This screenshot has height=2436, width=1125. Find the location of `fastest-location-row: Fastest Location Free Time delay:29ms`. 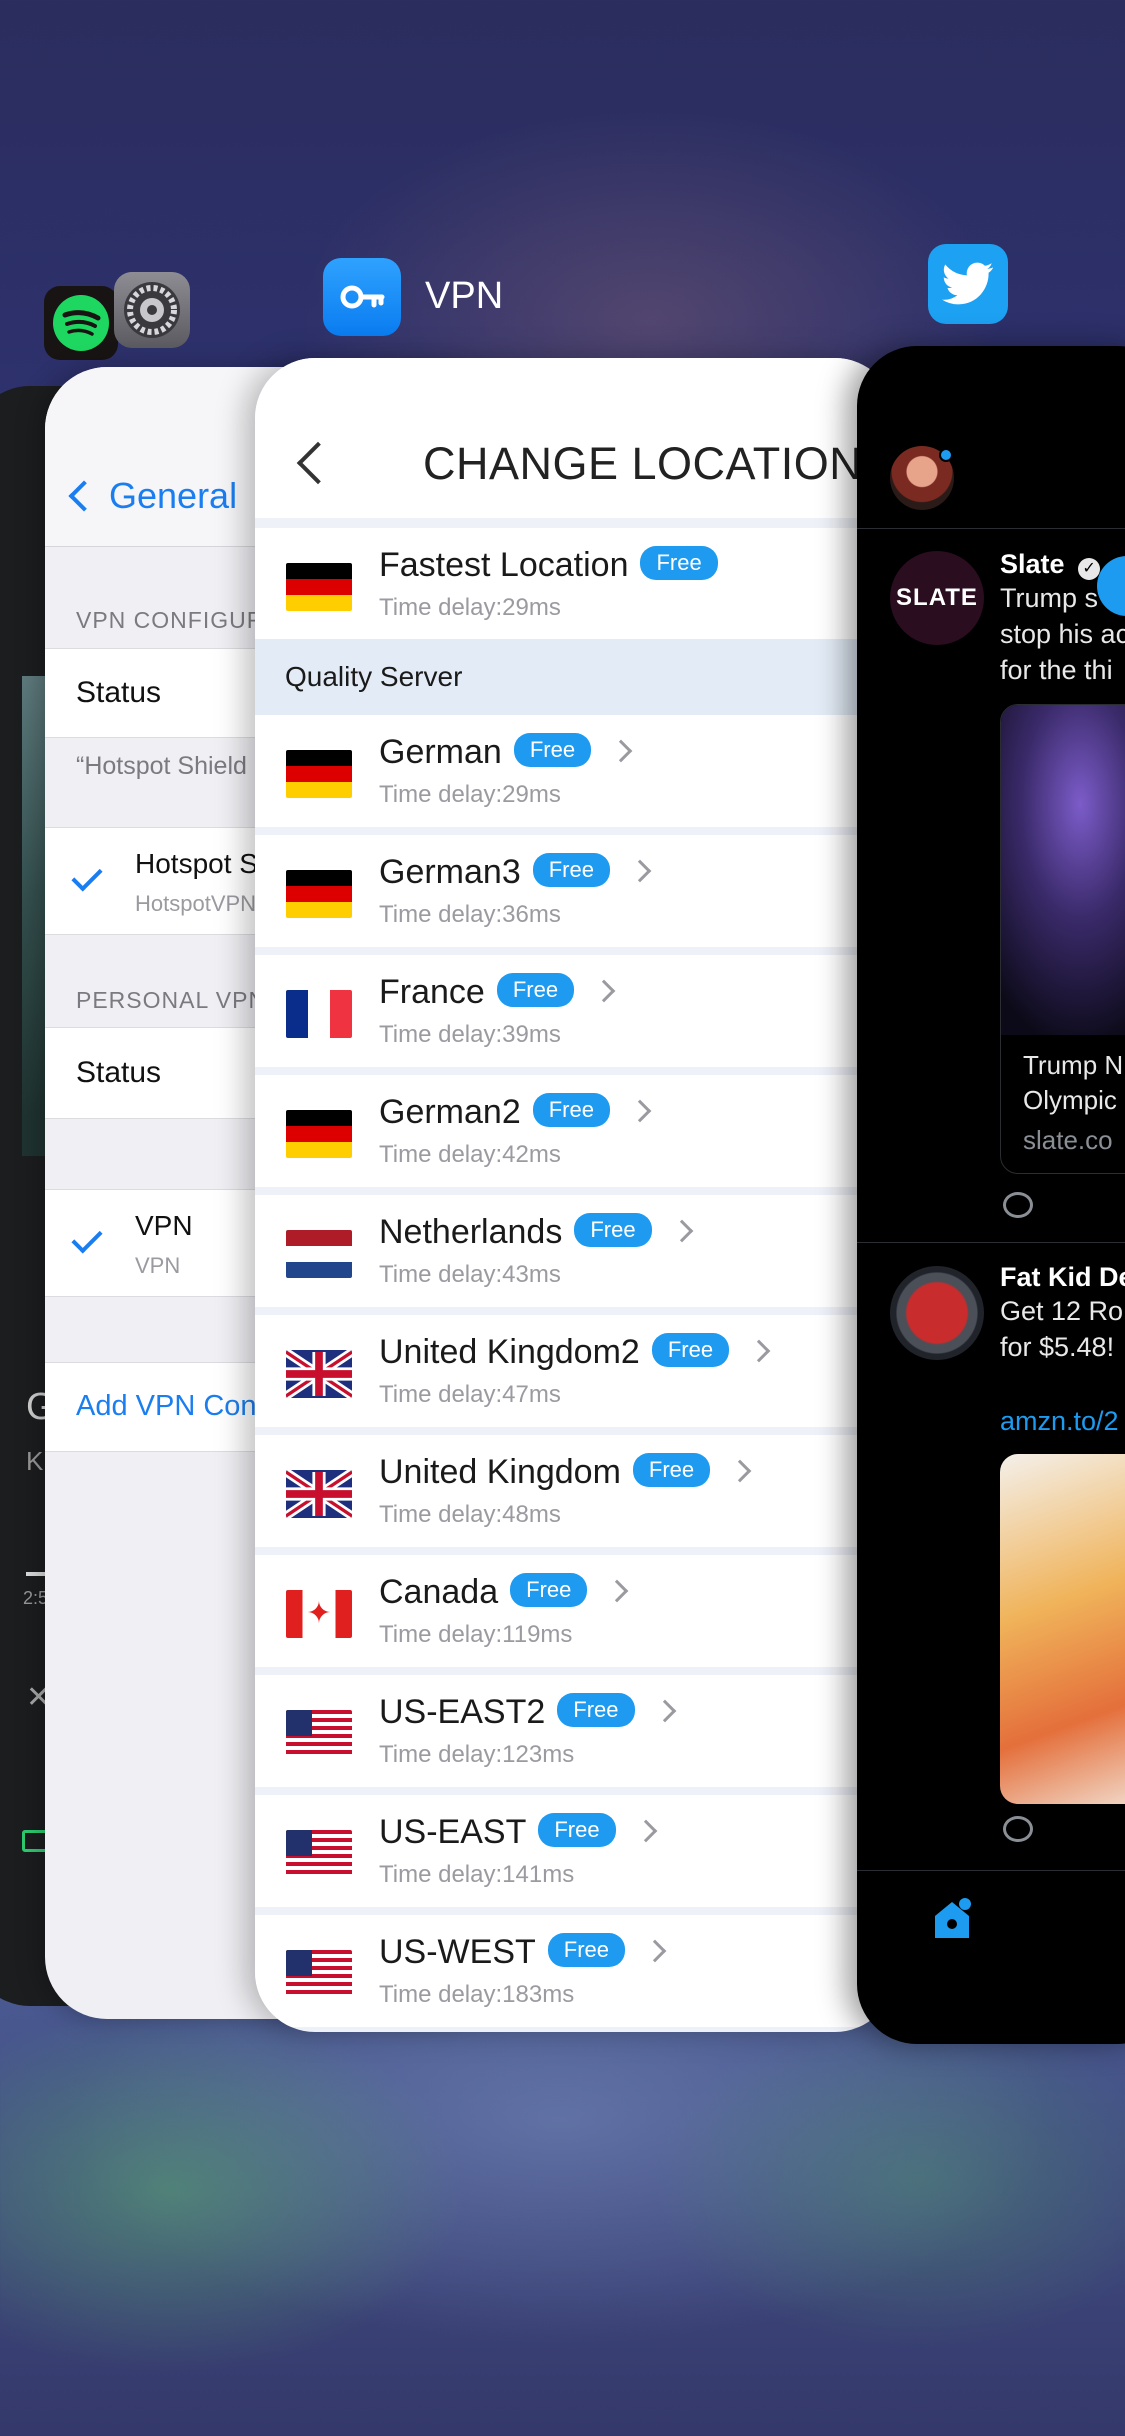

fastest-location-row: Fastest Location Free Time delay:29ms is located at coordinates (575, 584).